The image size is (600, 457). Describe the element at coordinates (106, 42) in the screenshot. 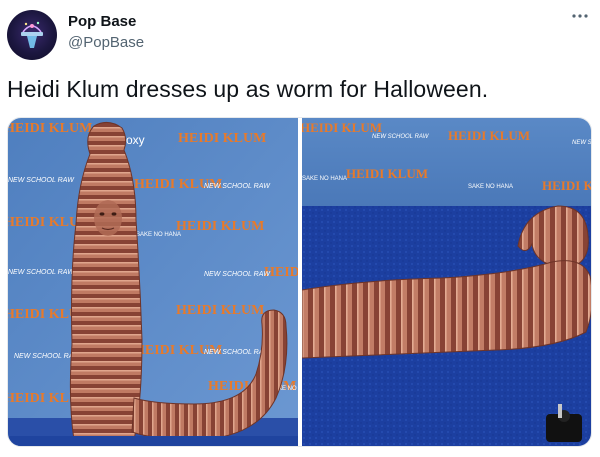

I see `author-handle: @PopBase` at that location.